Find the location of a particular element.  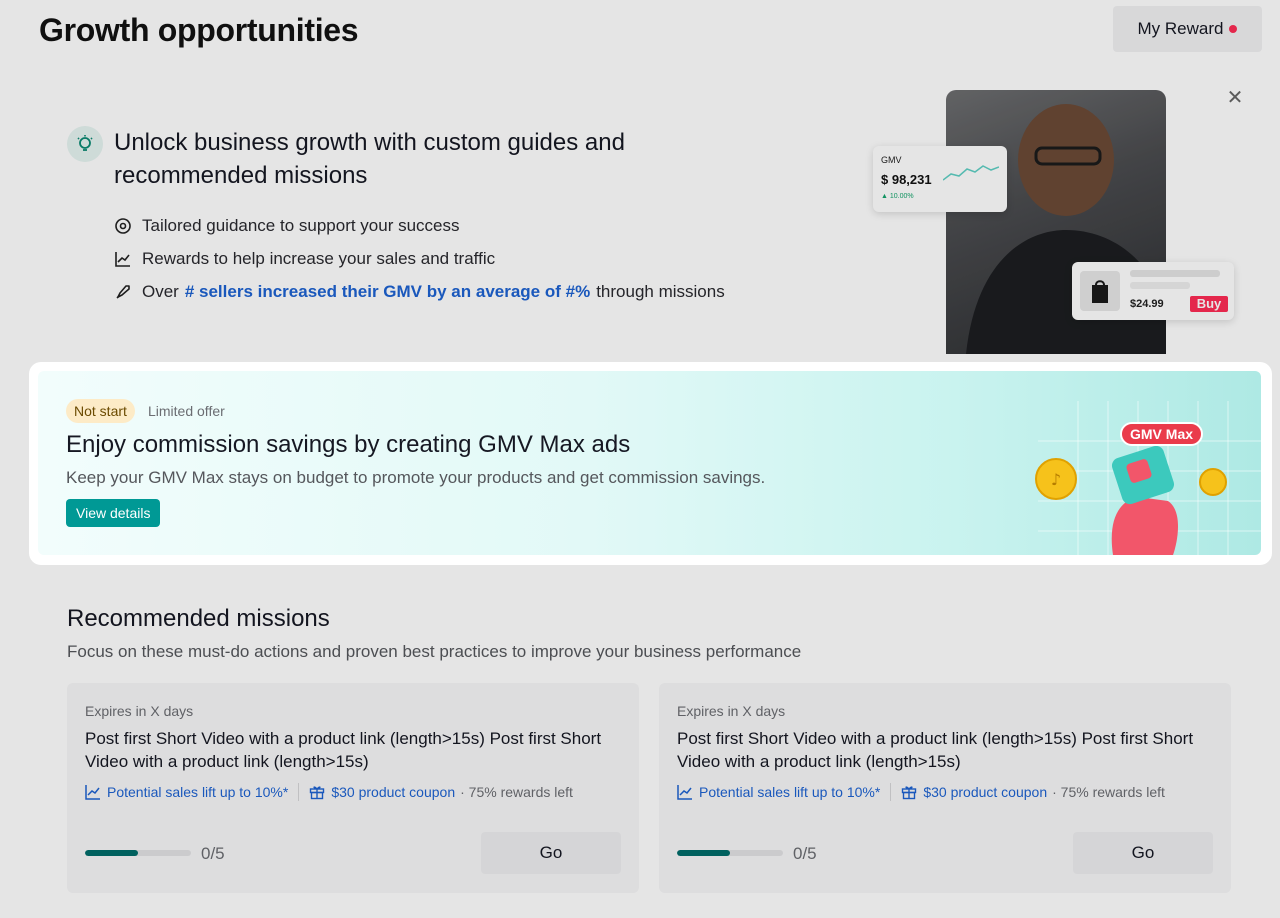

buy-label: Buy is located at coordinates (1209, 304).